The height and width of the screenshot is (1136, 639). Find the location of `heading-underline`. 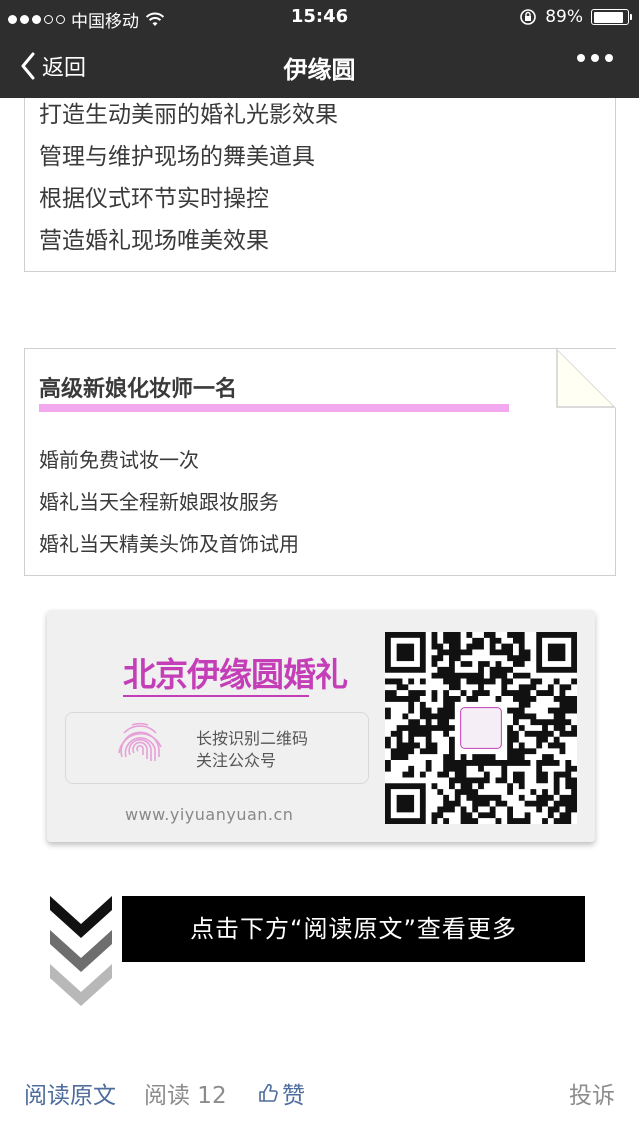

heading-underline is located at coordinates (274, 408).